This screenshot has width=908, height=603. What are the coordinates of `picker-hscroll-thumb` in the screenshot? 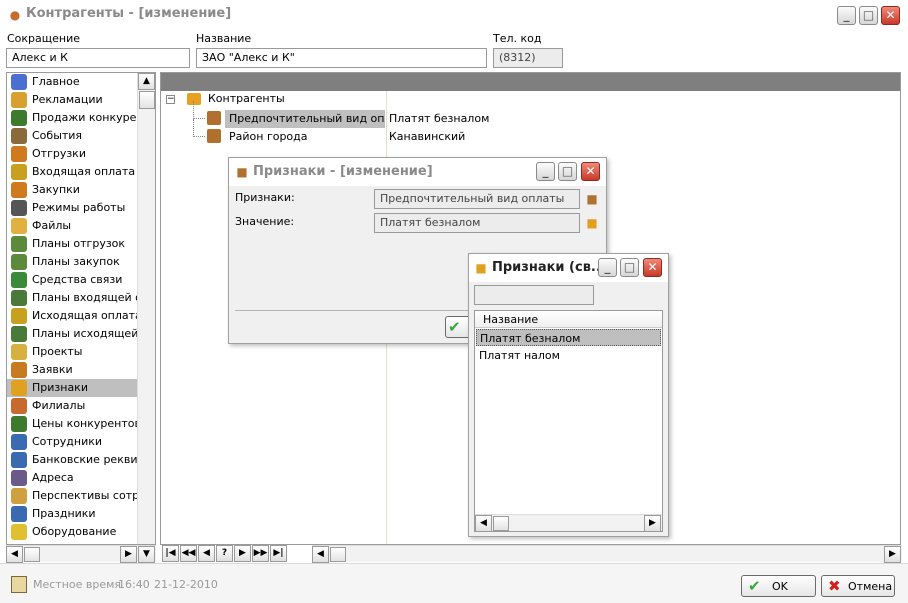 It's located at (501, 523).